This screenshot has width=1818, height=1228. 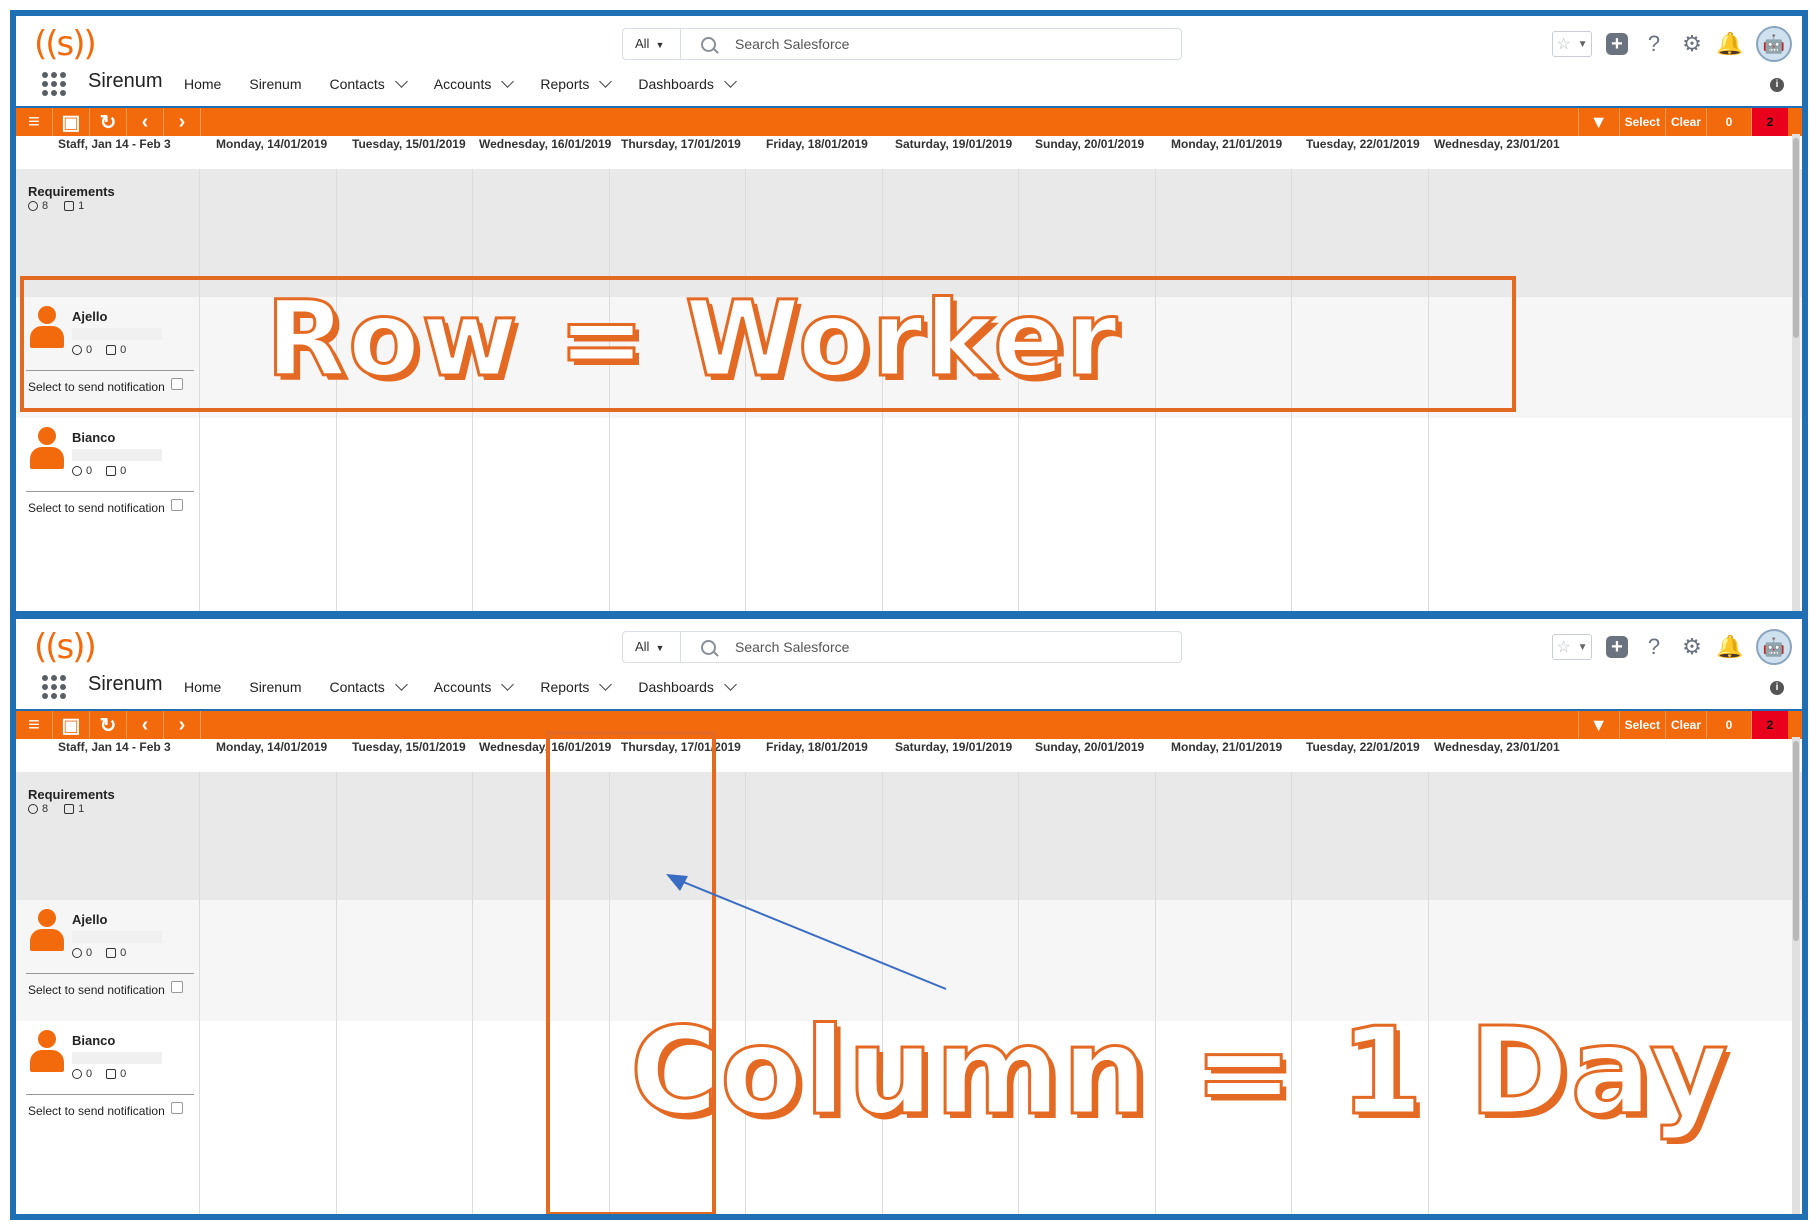 What do you see at coordinates (71, 122) in the screenshot?
I see `save-icon: ▣` at bounding box center [71, 122].